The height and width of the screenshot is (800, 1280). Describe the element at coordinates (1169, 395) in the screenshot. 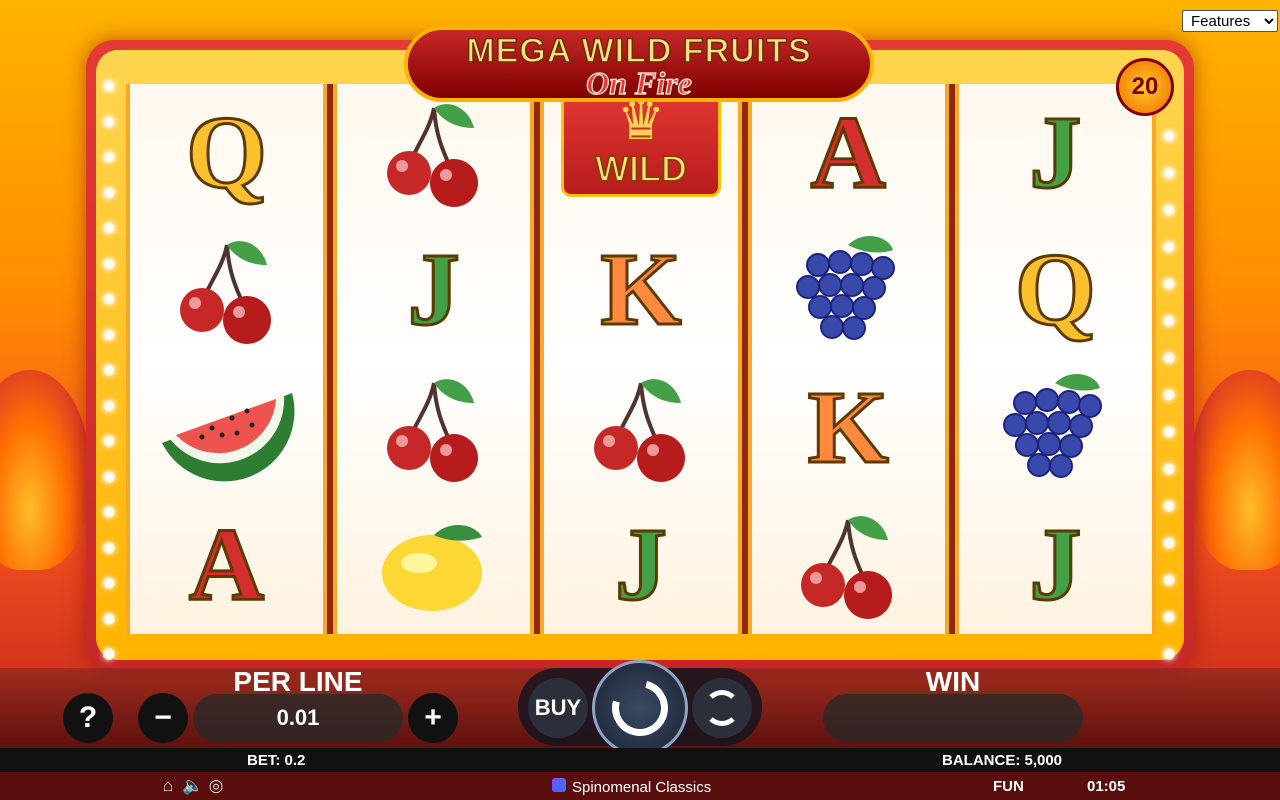

I see `right-bulb-strip` at that location.